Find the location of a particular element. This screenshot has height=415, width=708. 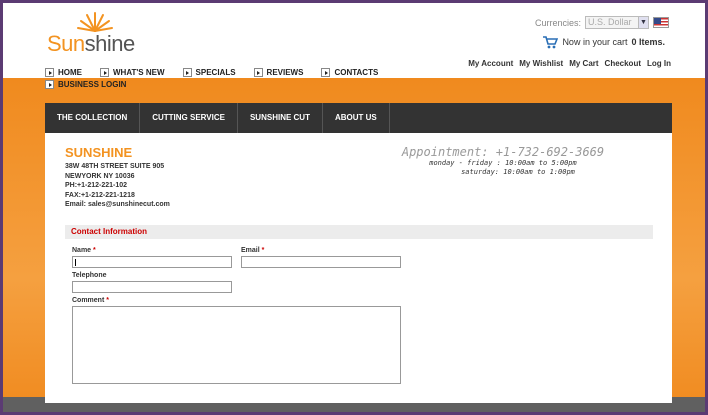

currency-selector: Currencies: U.S. Dollar ▼ is located at coordinates (602, 22).